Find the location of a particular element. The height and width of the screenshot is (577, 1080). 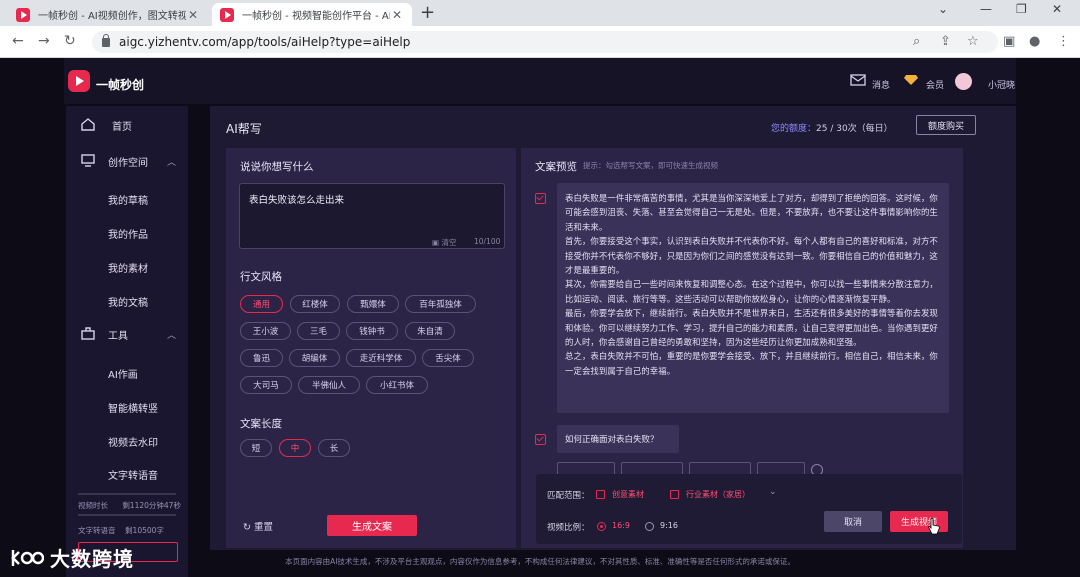

message-icon is located at coordinates (858, 80).